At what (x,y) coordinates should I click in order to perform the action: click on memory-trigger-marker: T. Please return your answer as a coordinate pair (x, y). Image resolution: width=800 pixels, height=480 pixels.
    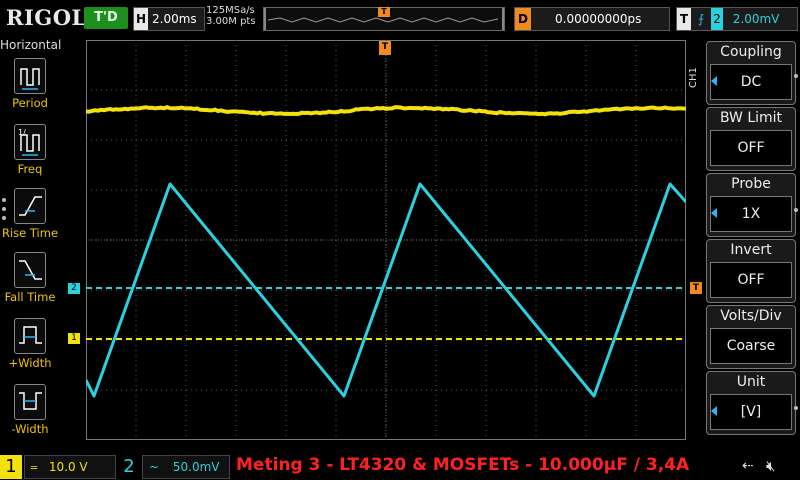
    Looking at the image, I should click on (384, 12).